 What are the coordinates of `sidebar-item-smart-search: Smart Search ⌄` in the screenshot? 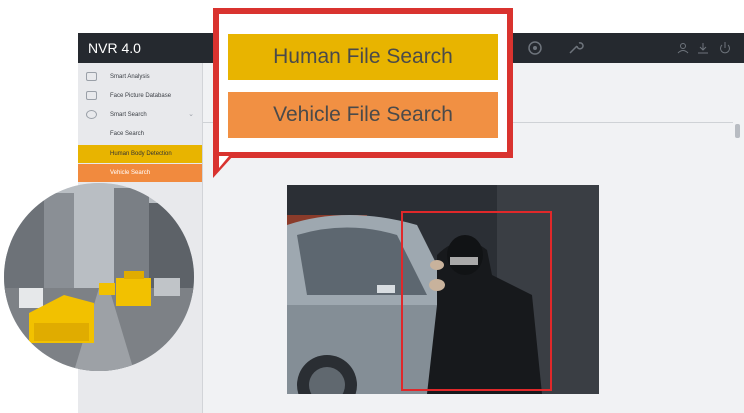 It's located at (140, 115).